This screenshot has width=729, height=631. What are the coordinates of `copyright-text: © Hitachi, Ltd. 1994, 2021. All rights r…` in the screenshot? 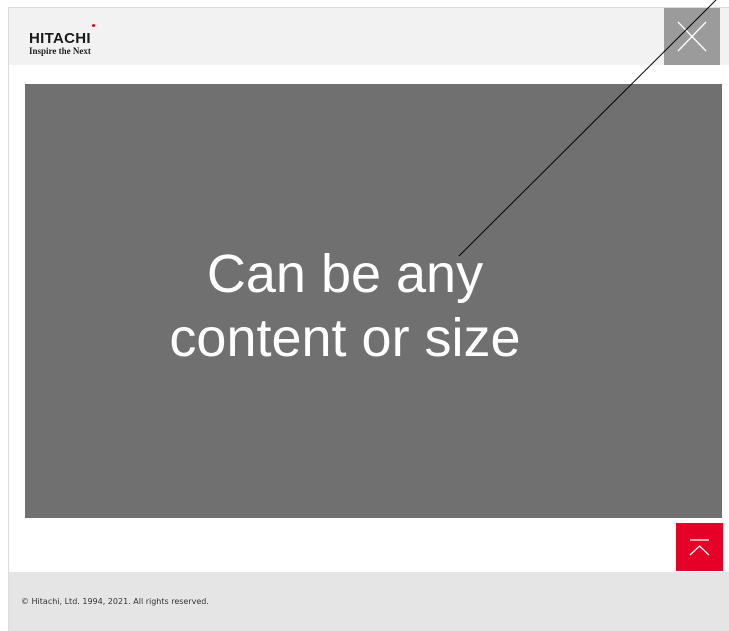 It's located at (115, 601).